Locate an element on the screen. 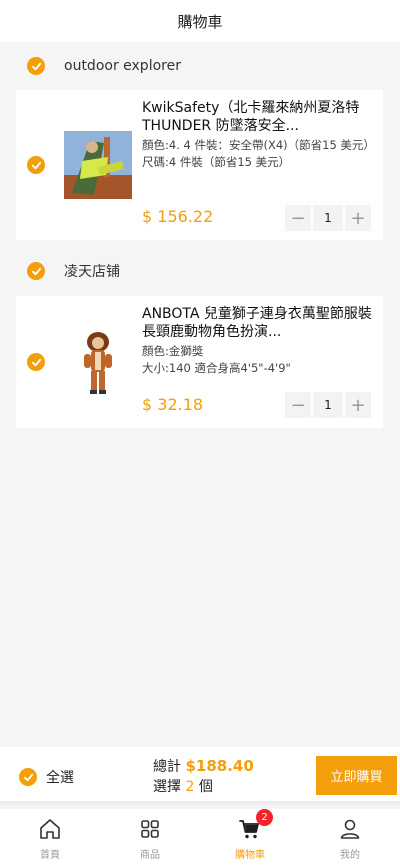 The height and width of the screenshot is (867, 400). safety-harness-photo is located at coordinates (98, 165).